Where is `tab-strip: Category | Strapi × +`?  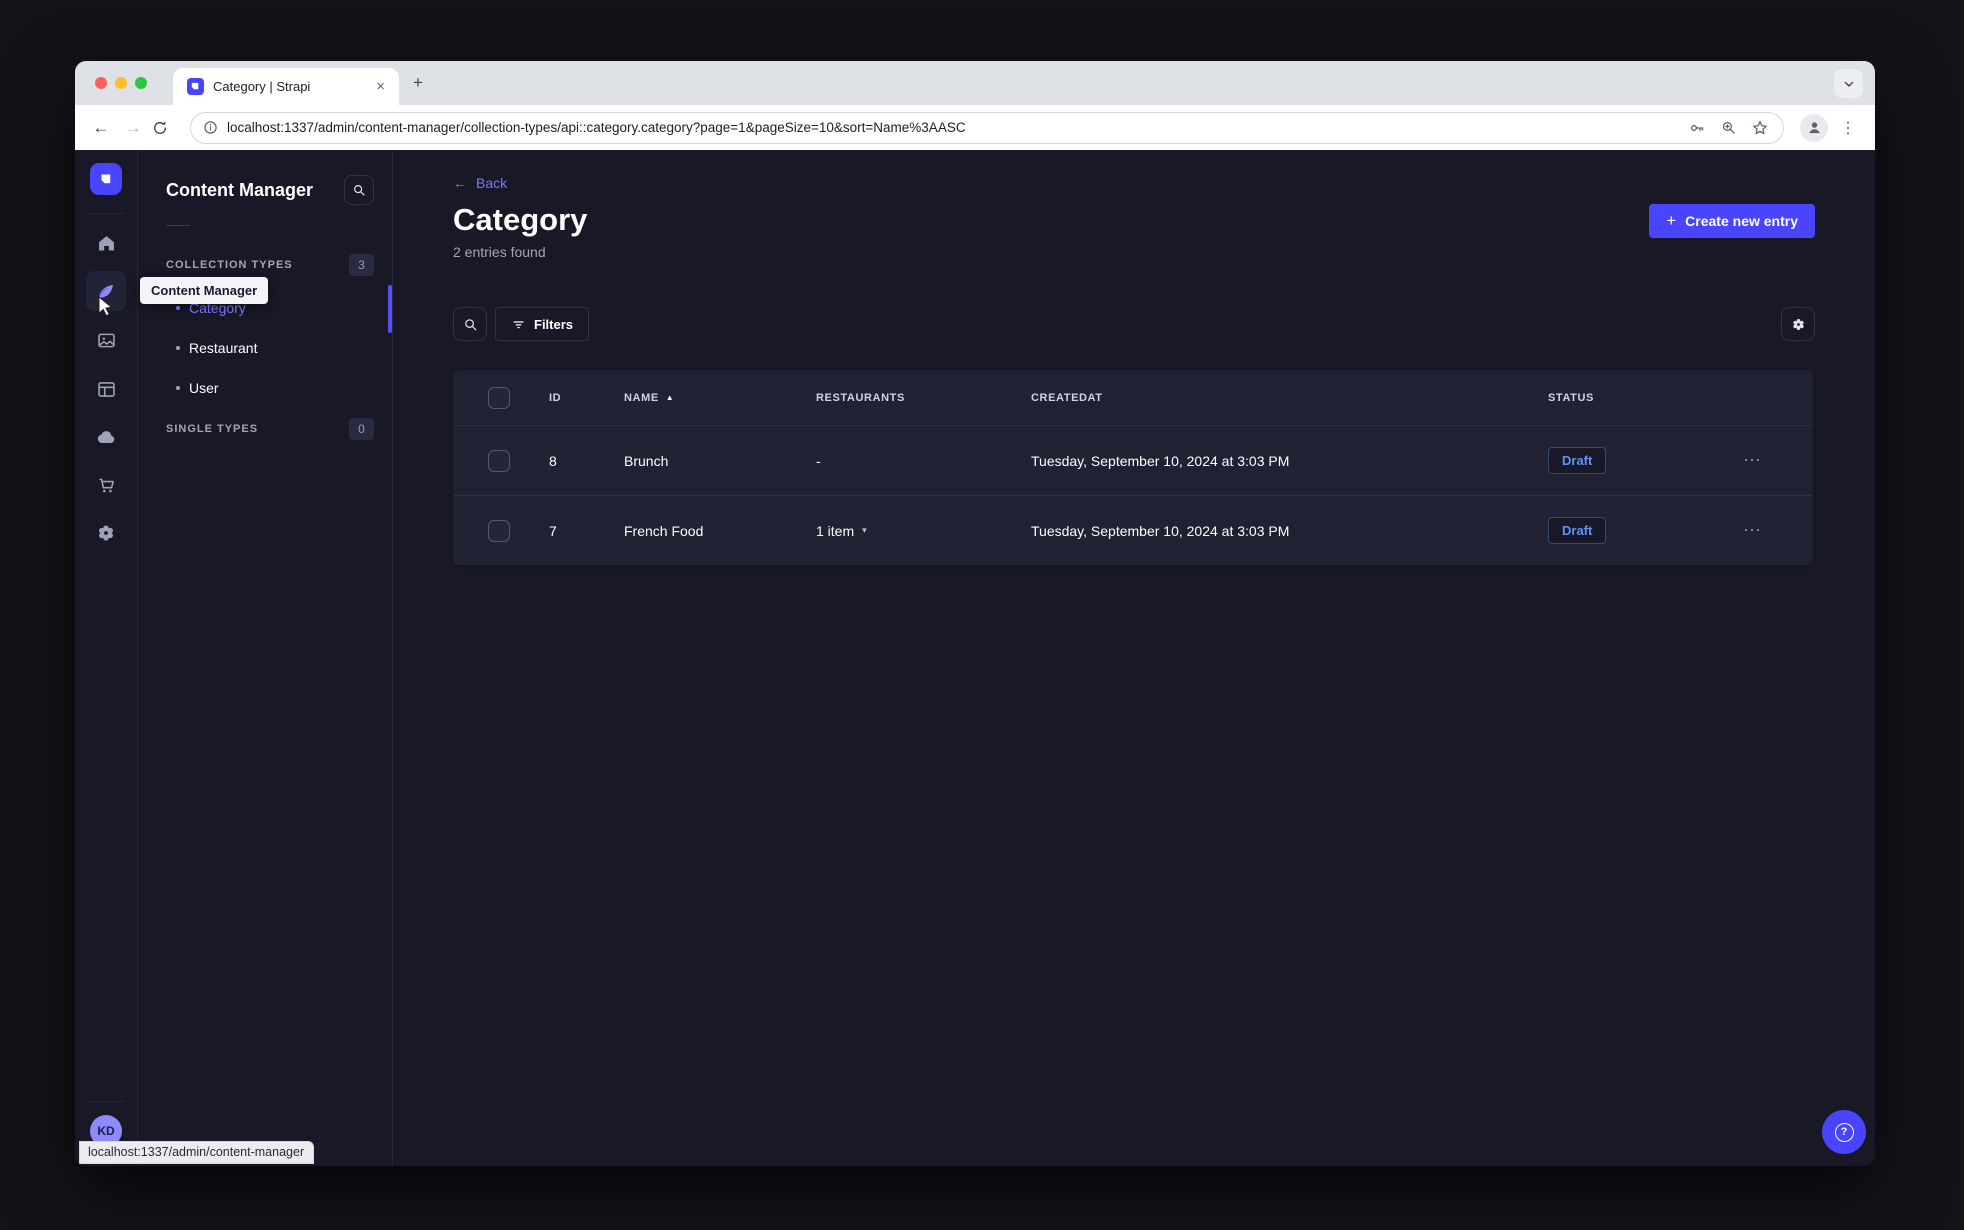
tab-strip: Category | Strapi × + is located at coordinates (975, 83).